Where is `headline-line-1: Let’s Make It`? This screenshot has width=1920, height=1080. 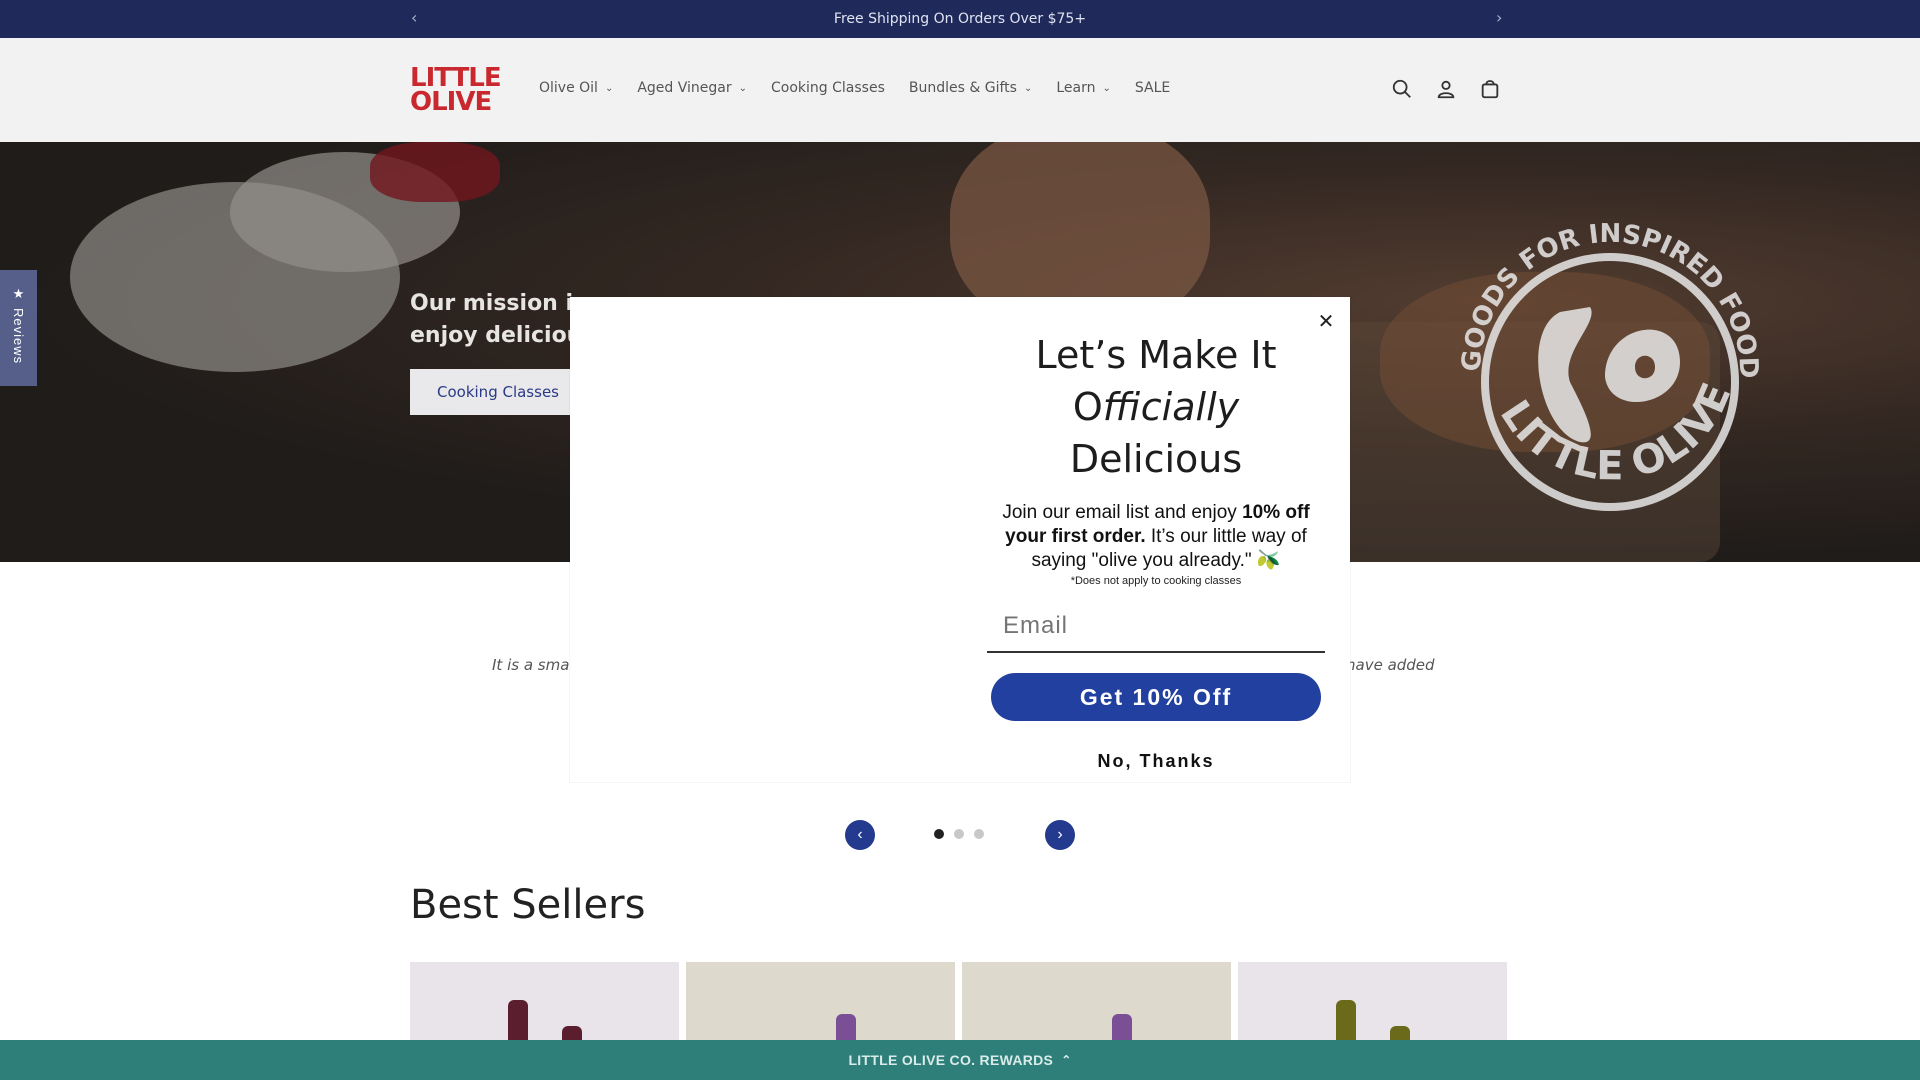
headline-line-1: Let’s Make It is located at coordinates (1156, 355).